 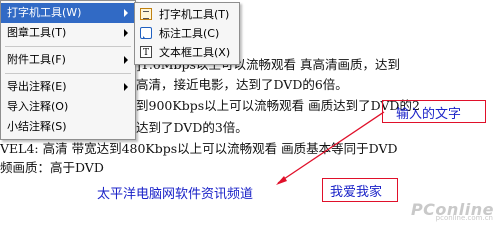 I want to click on submenu-item-textbox: 文本框工具(X), so click(x=187, y=53).